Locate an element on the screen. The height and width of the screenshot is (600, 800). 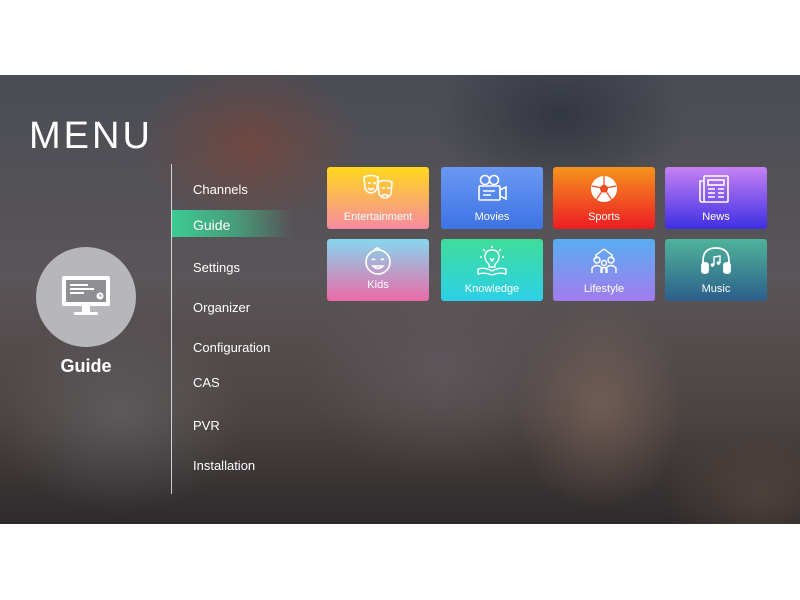
tile-knowledge: Knowledge is located at coordinates (492, 270).